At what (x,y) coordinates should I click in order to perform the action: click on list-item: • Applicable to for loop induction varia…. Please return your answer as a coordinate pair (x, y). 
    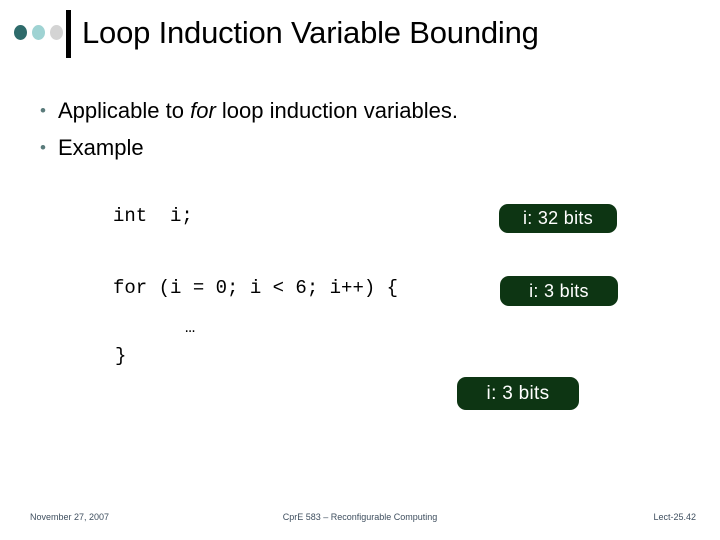
    Looking at the image, I should click on (361, 111).